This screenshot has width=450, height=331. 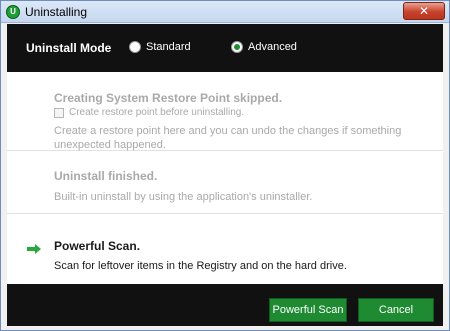 What do you see at coordinates (225, 305) in the screenshot?
I see `footer-bar: Powerful Scan Cancel` at bounding box center [225, 305].